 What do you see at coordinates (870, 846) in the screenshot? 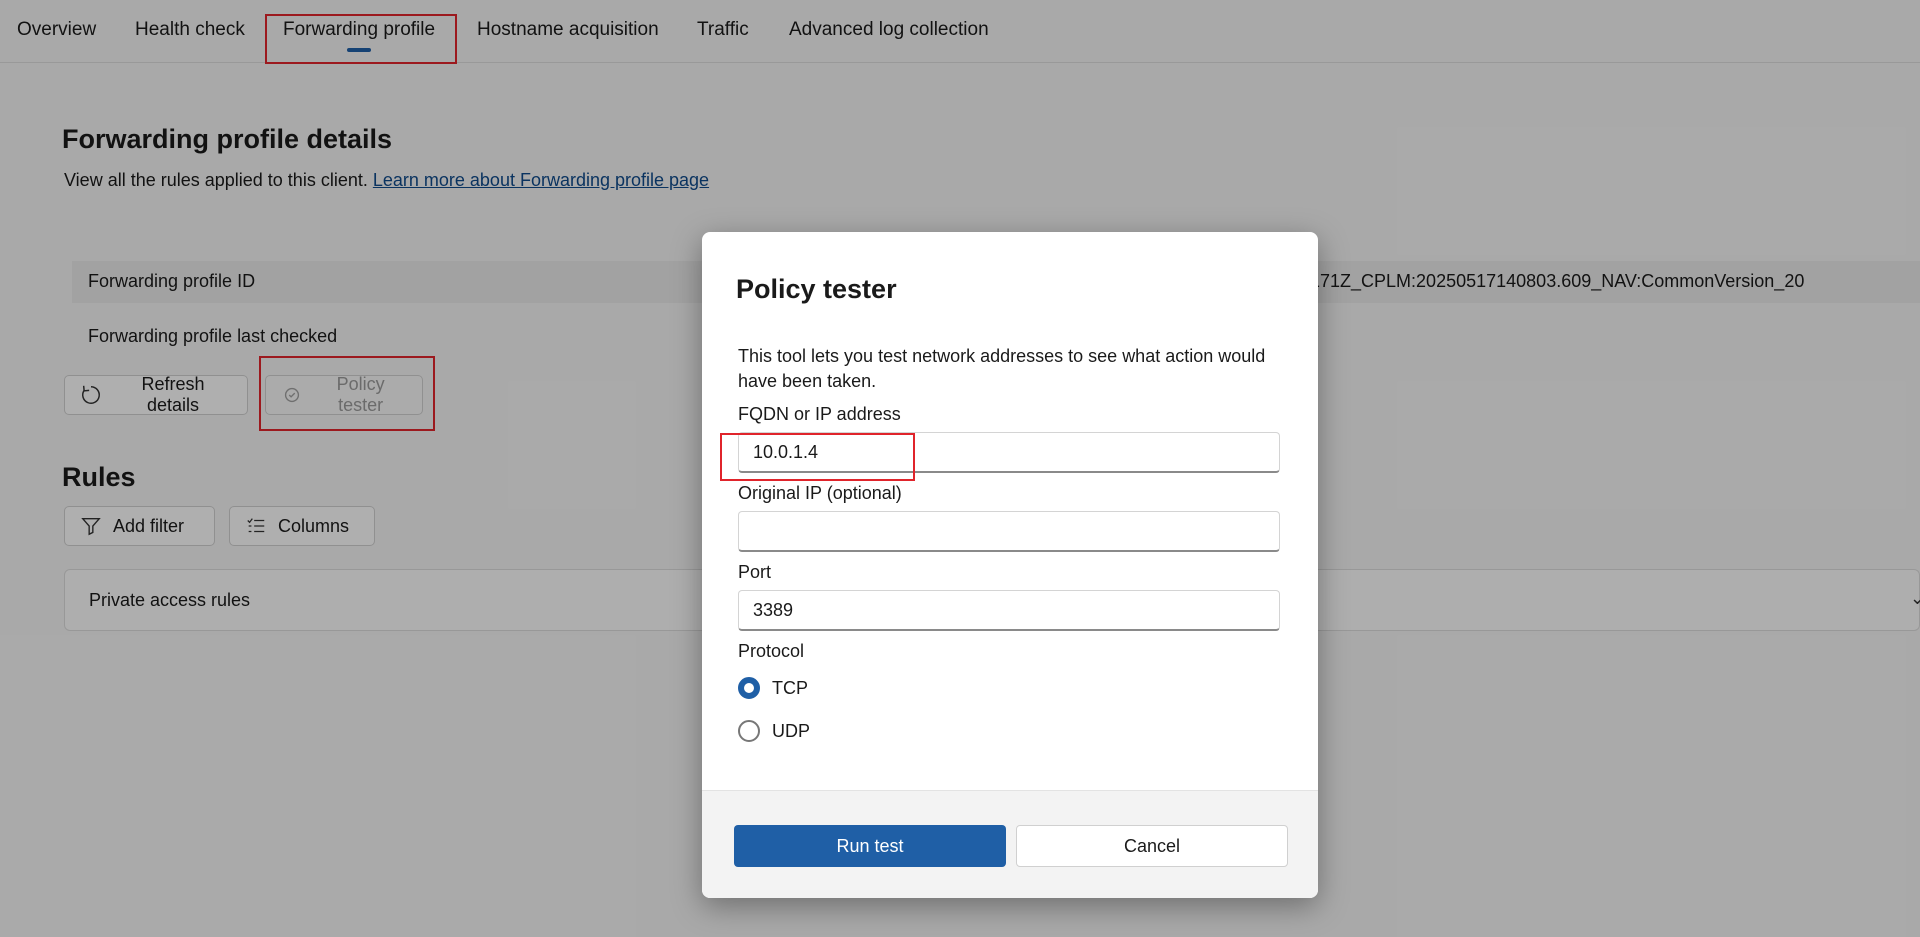
I see `run-test-button: Run test` at bounding box center [870, 846].